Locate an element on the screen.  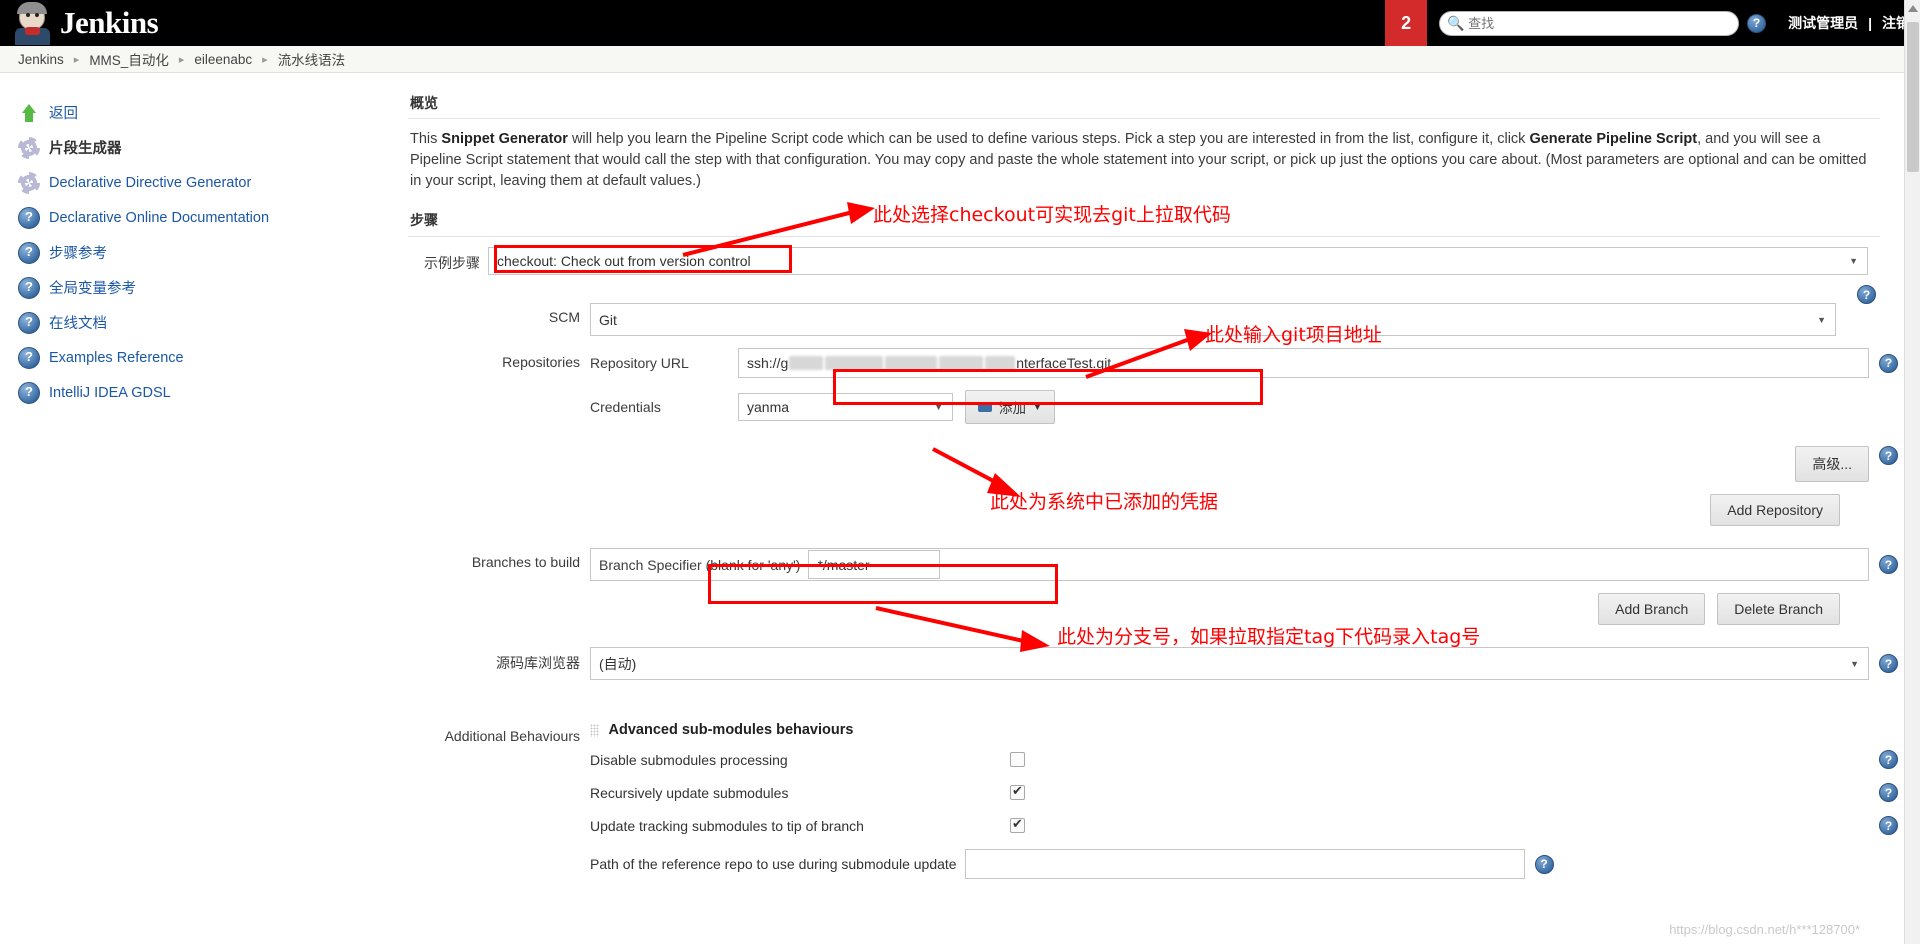
advanced-submodules-title-text: Advanced sub-modules behaviours is located at coordinates (731, 730).